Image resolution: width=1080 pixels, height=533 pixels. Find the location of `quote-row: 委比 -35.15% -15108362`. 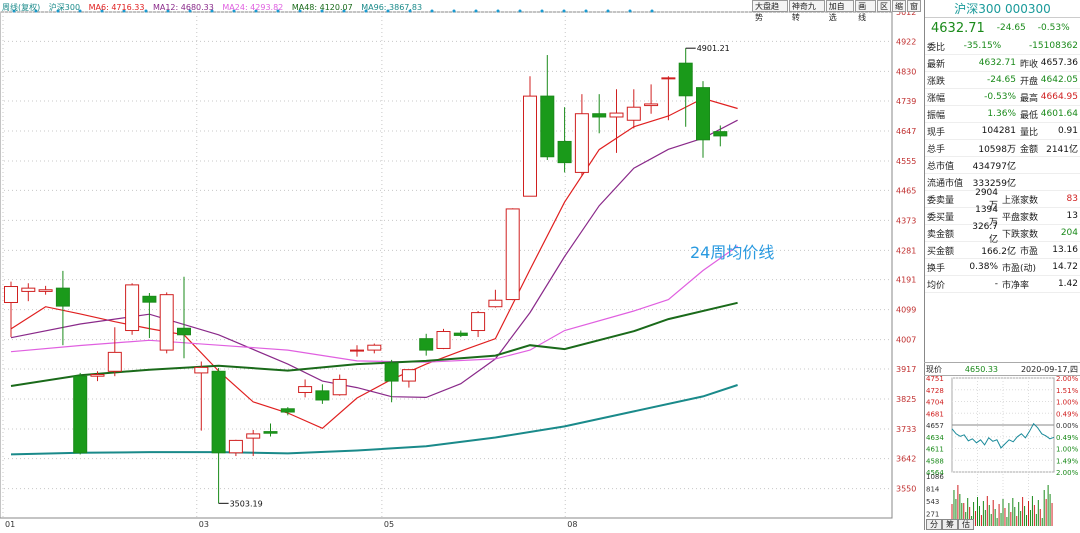

quote-row: 委比 -35.15% -15108362 is located at coordinates (1002, 46).